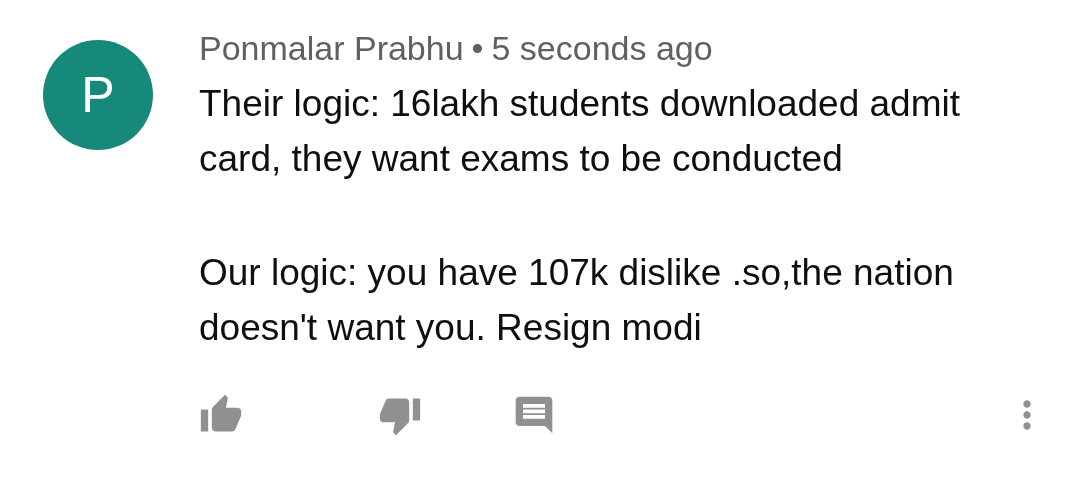  Describe the element at coordinates (331, 48) in the screenshot. I see `author-name: Ponmalar Prabhu` at that location.